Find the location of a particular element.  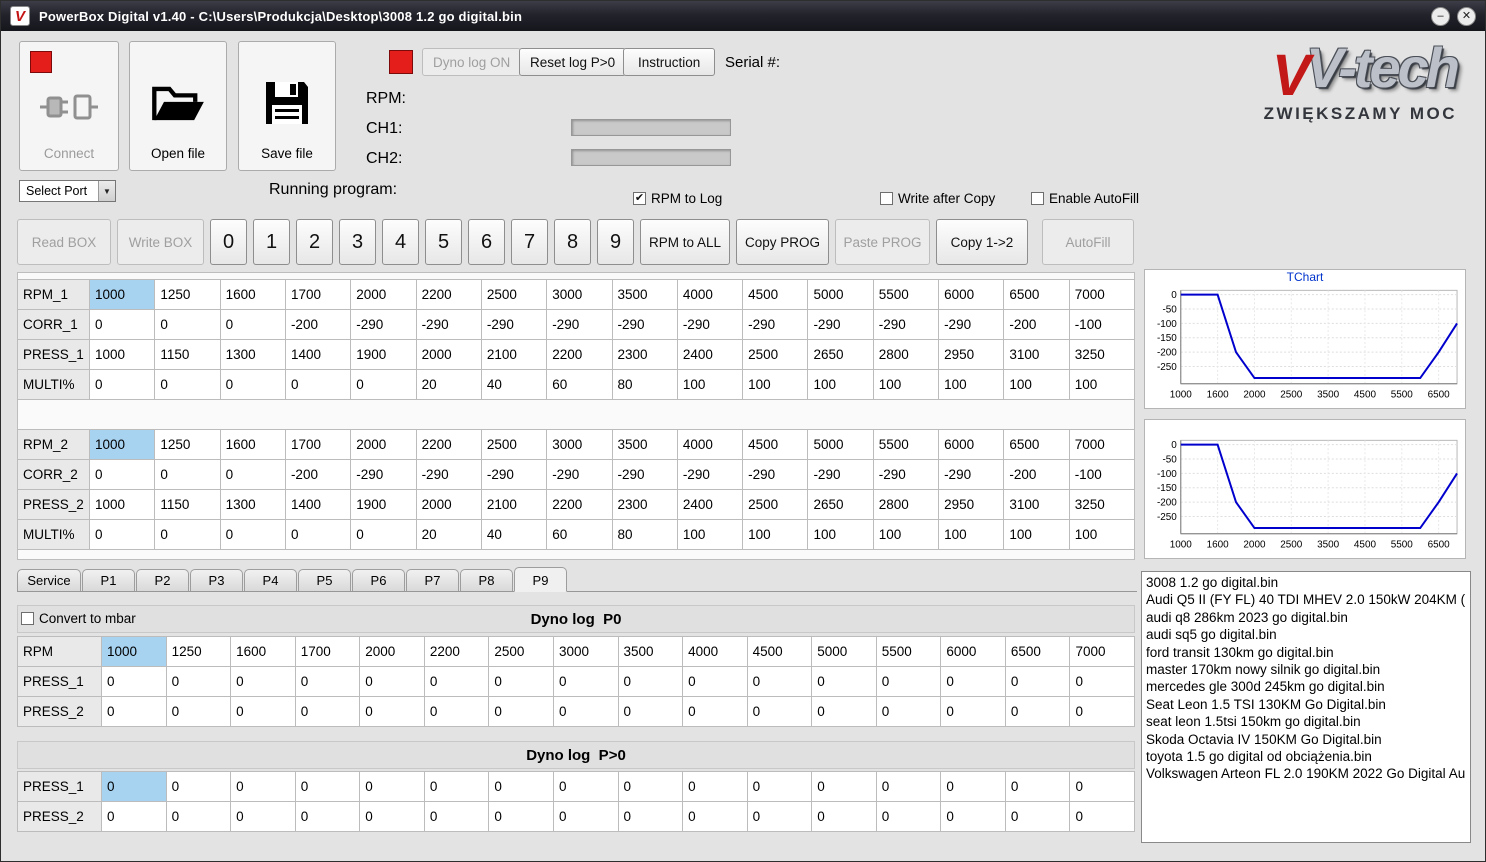

copy-prog-button: Copy PROG is located at coordinates (782, 242).